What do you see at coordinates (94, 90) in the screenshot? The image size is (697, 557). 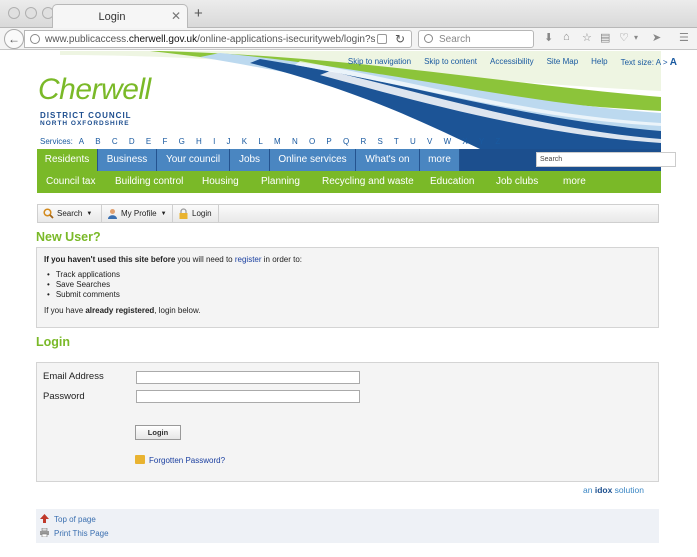 I see `cherwell-logo: Cherwell` at bounding box center [94, 90].